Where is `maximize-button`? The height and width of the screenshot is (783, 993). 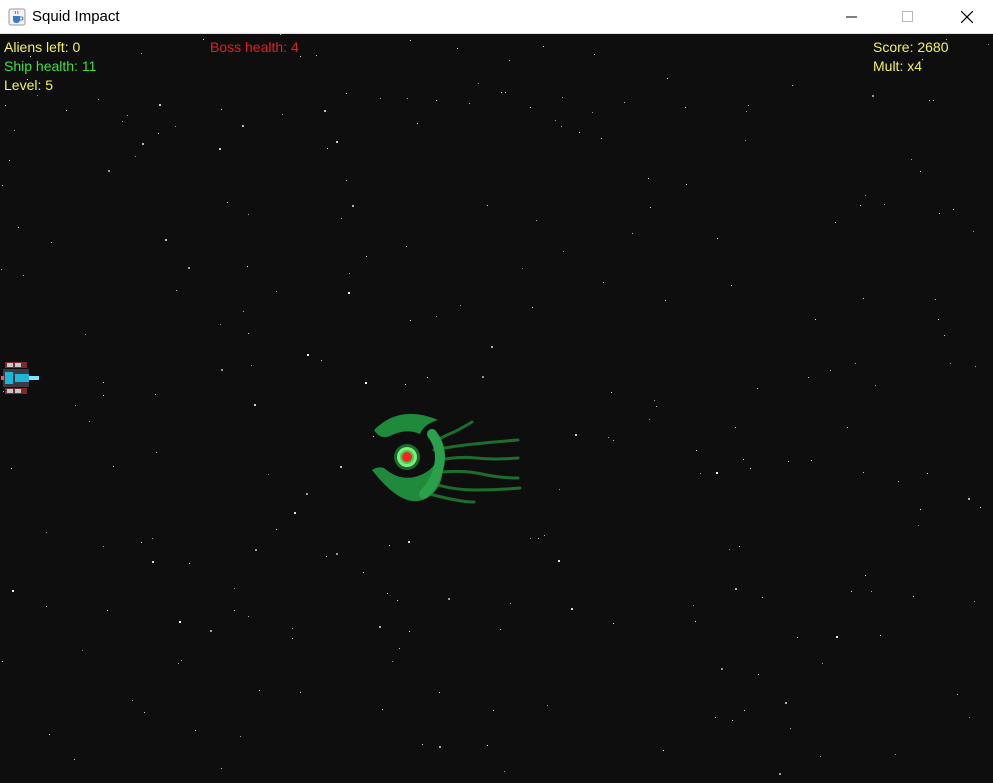 maximize-button is located at coordinates (907, 16).